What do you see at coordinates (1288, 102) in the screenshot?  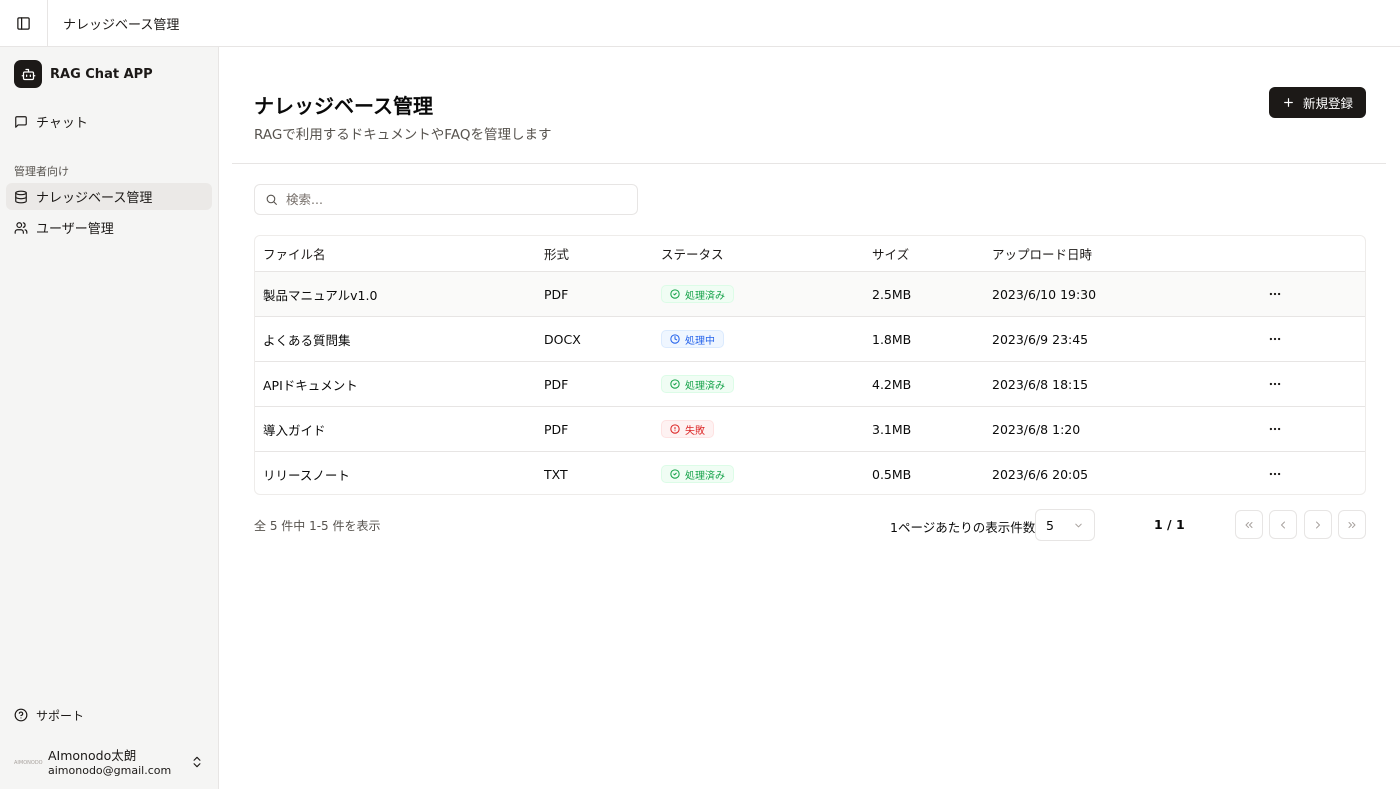 I see `plus-icon` at bounding box center [1288, 102].